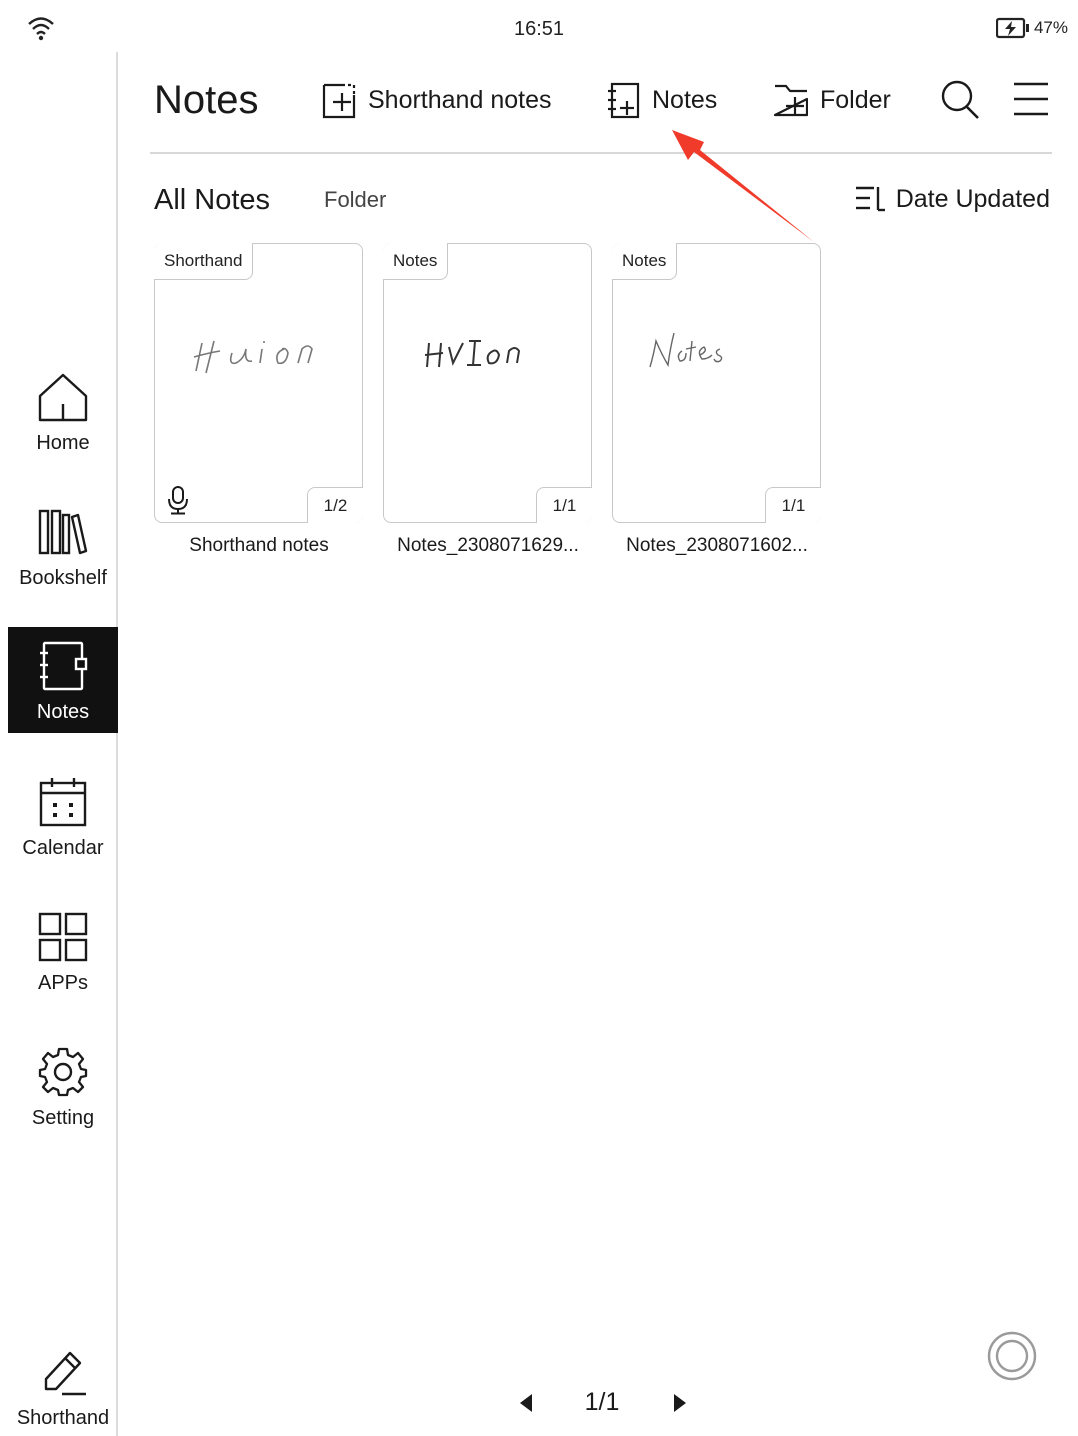 Image resolution: width=1078 pixels, height=1436 pixels. What do you see at coordinates (526, 1403) in the screenshot?
I see `previous-page-icon` at bounding box center [526, 1403].